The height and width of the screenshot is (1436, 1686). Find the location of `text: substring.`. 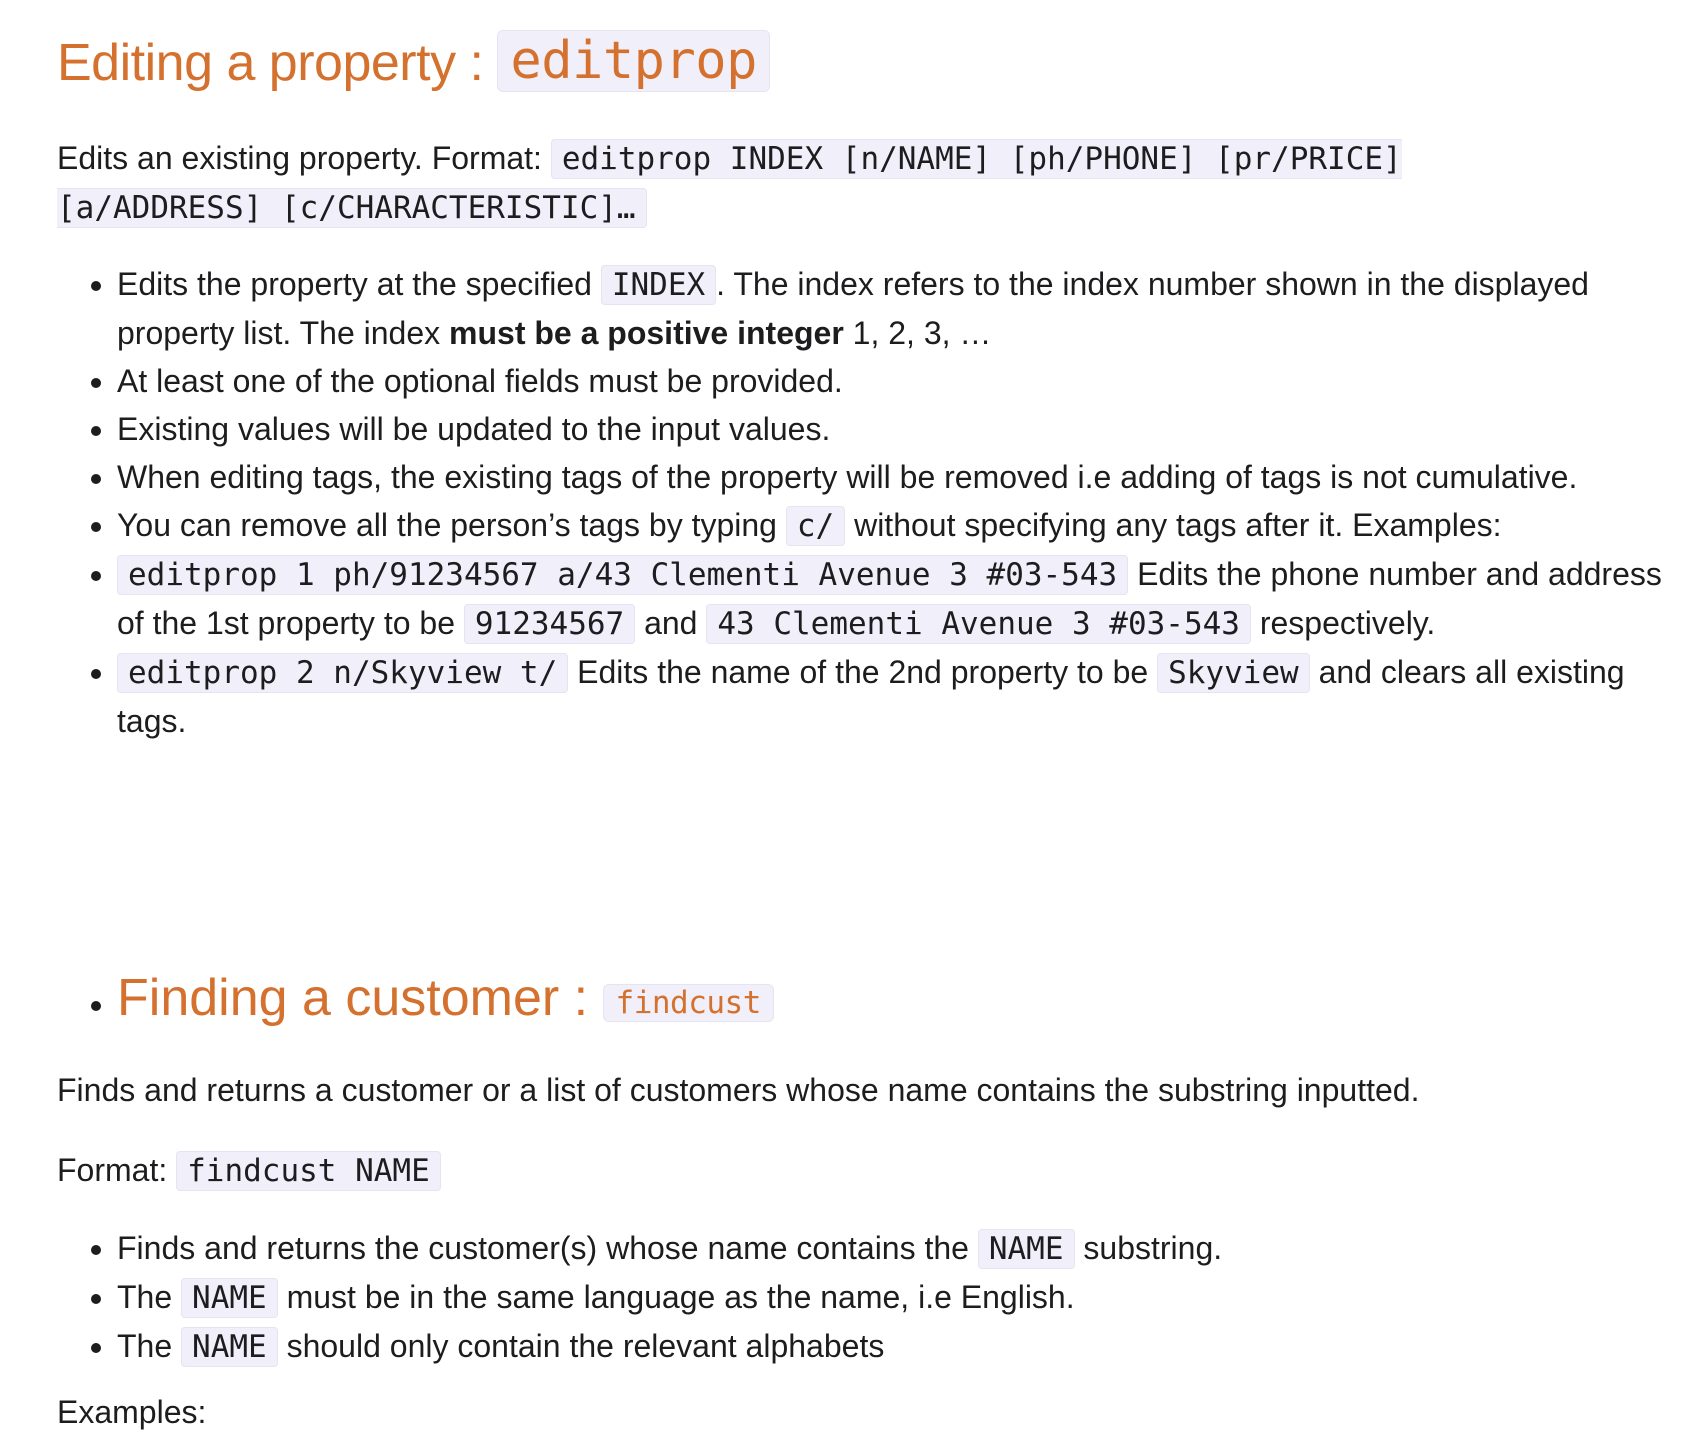

text: substring. is located at coordinates (1148, 1248).